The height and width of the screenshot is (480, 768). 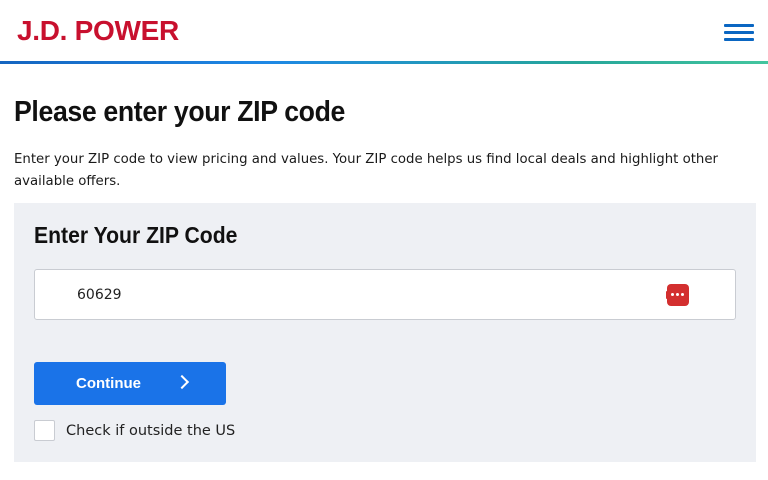 I want to click on dots, so click(x=678, y=295).